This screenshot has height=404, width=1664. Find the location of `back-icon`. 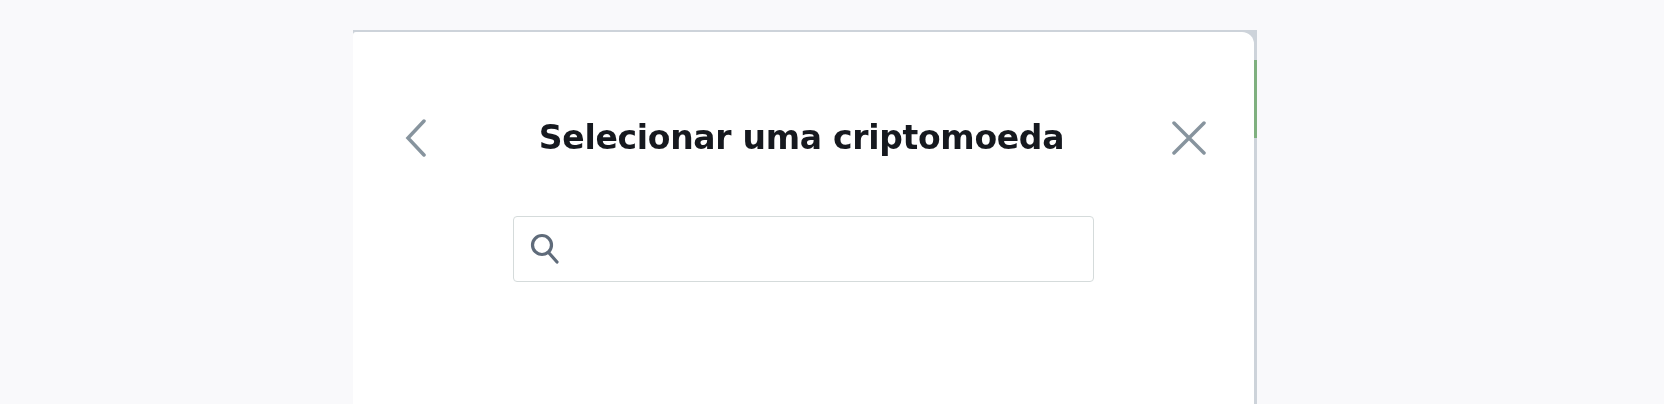

back-icon is located at coordinates (416, 138).